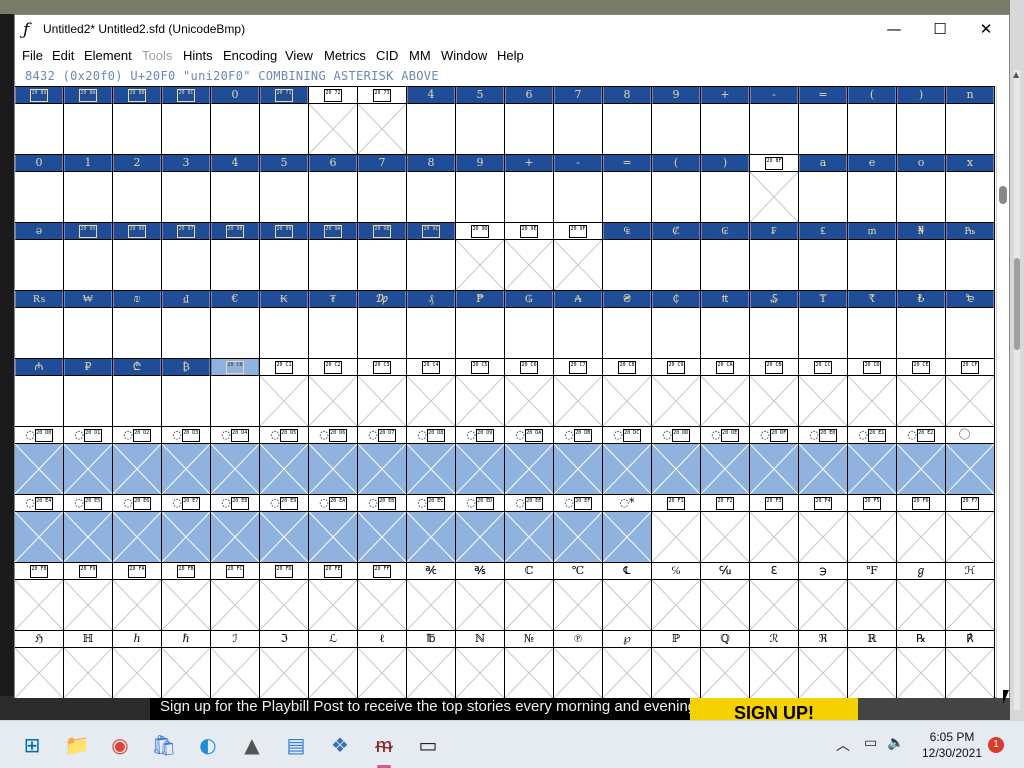 This screenshot has height=768, width=1024. I want to click on glyph-cell: 20 C0, so click(235, 393).